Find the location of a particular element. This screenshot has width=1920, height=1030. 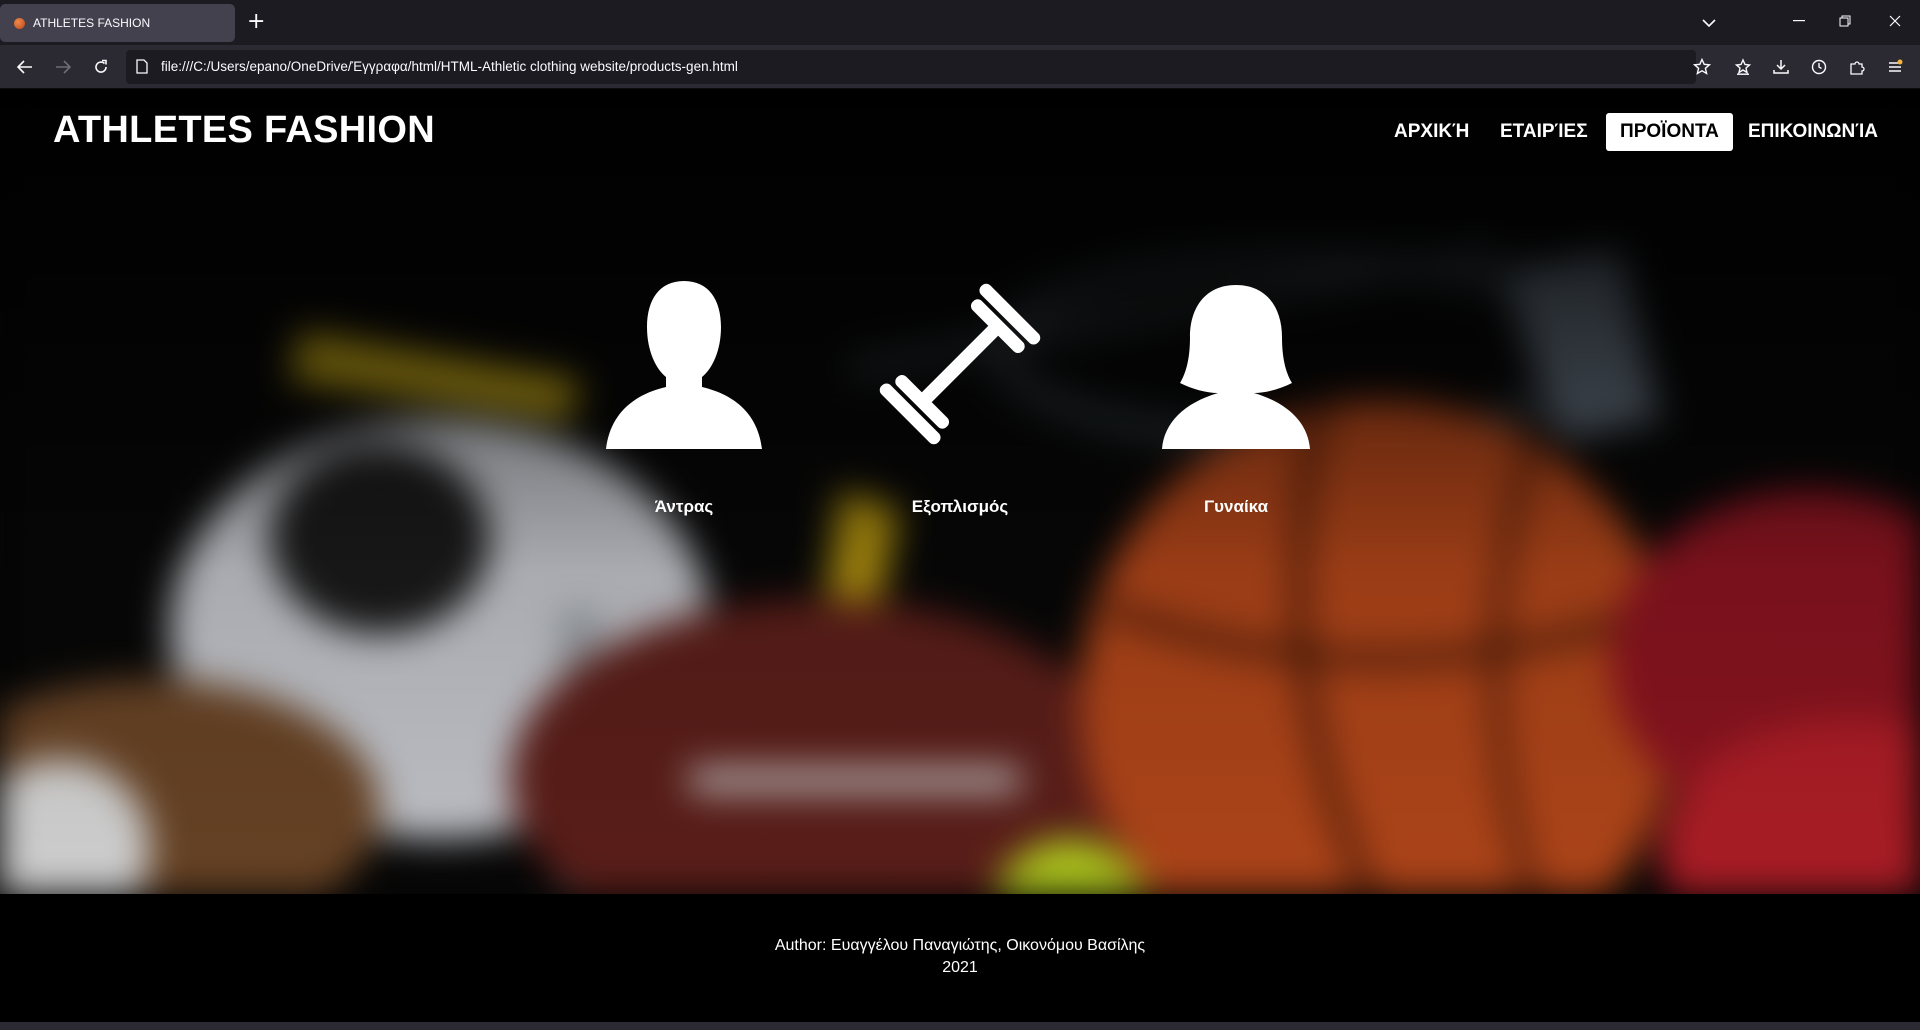

restore-icon is located at coordinates (1845, 21).